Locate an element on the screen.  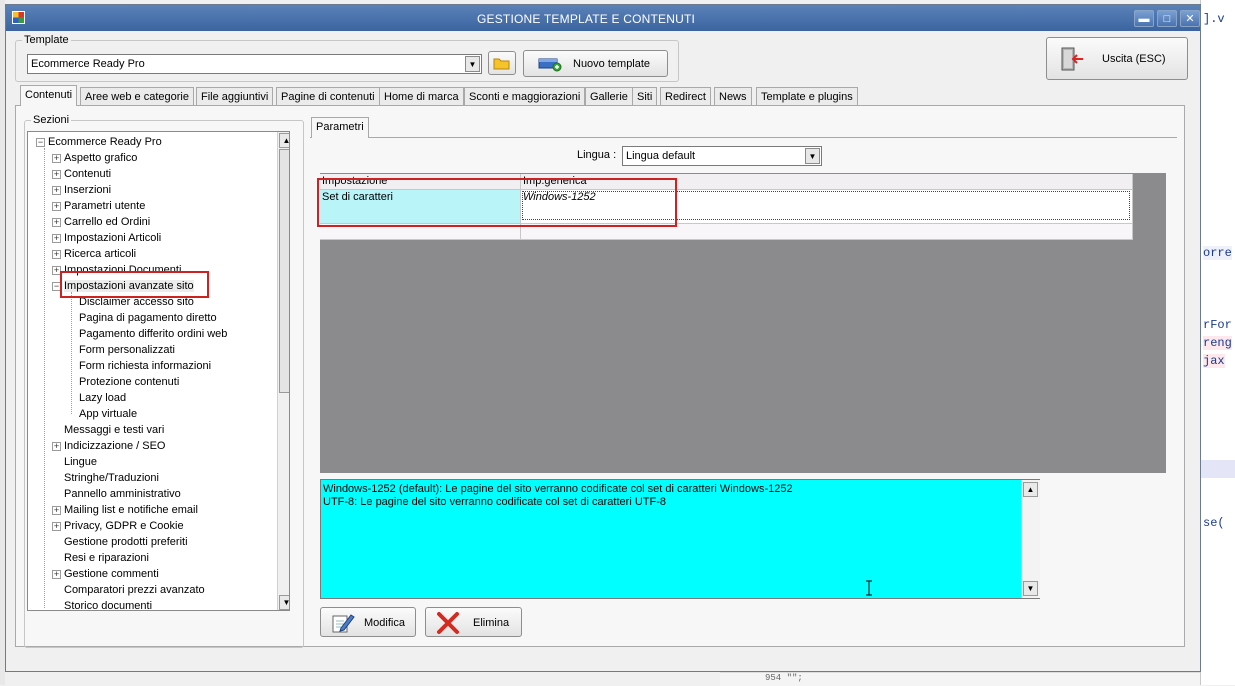
tab-pagine-contenuti: Pagine di contenuti is located at coordinates (328, 96).